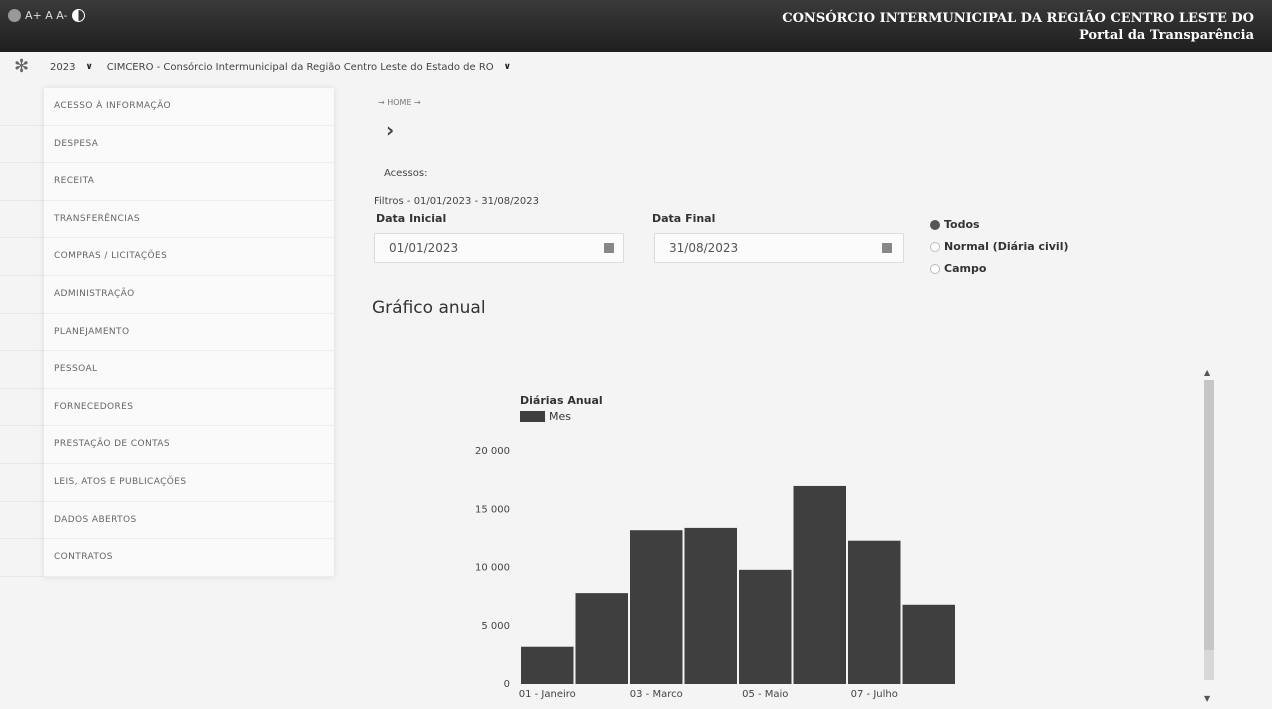 This screenshot has width=1272, height=709. What do you see at coordinates (78, 15) in the screenshot?
I see `contrast-icon` at bounding box center [78, 15].